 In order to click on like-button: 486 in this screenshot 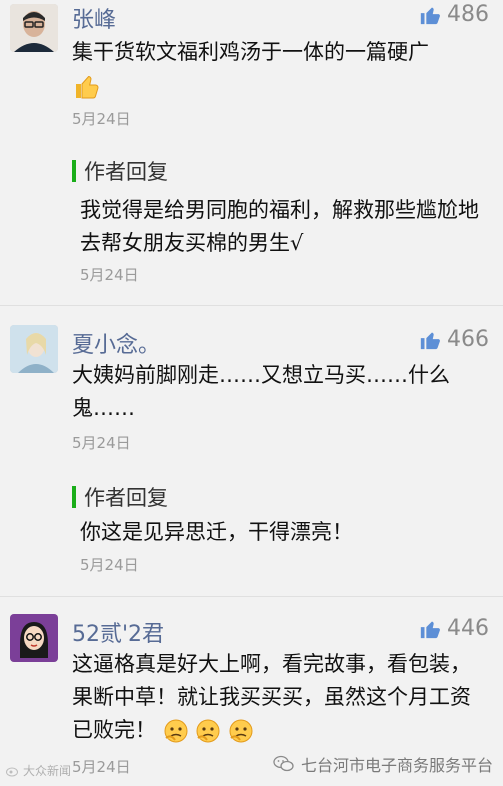, I will do `click(454, 14)`.